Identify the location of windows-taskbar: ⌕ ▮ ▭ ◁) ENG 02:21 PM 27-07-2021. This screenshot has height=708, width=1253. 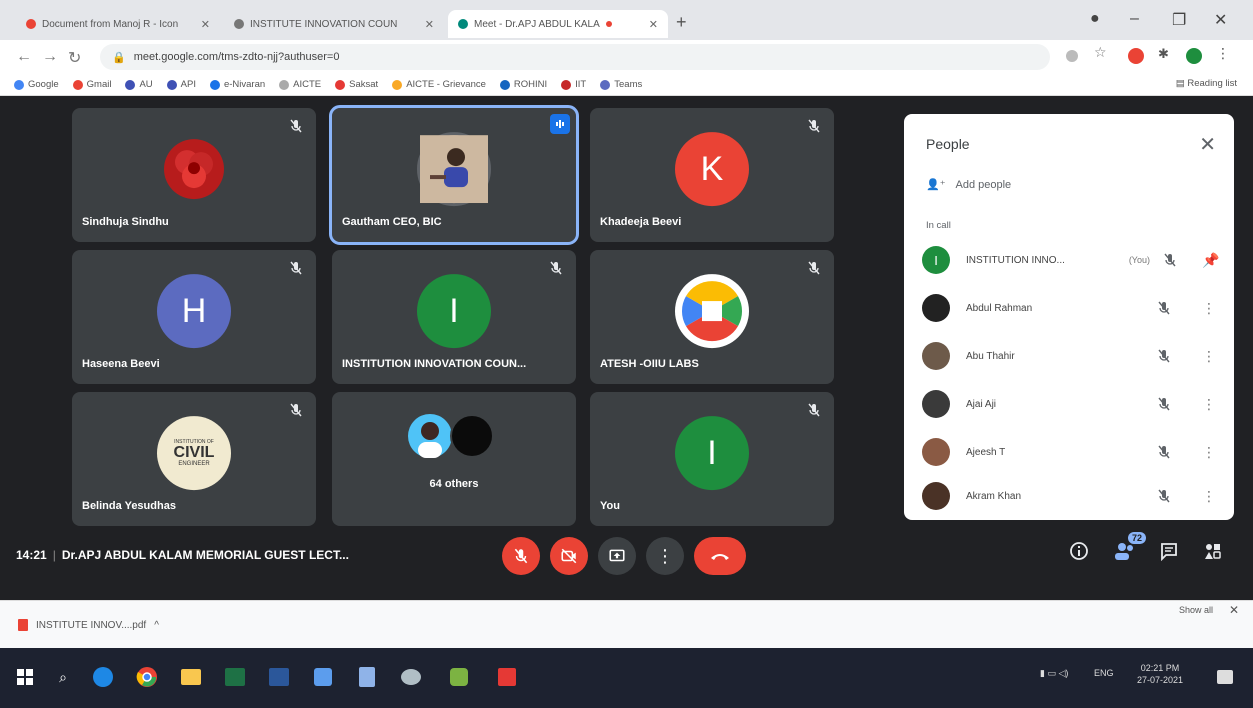
(626, 678).